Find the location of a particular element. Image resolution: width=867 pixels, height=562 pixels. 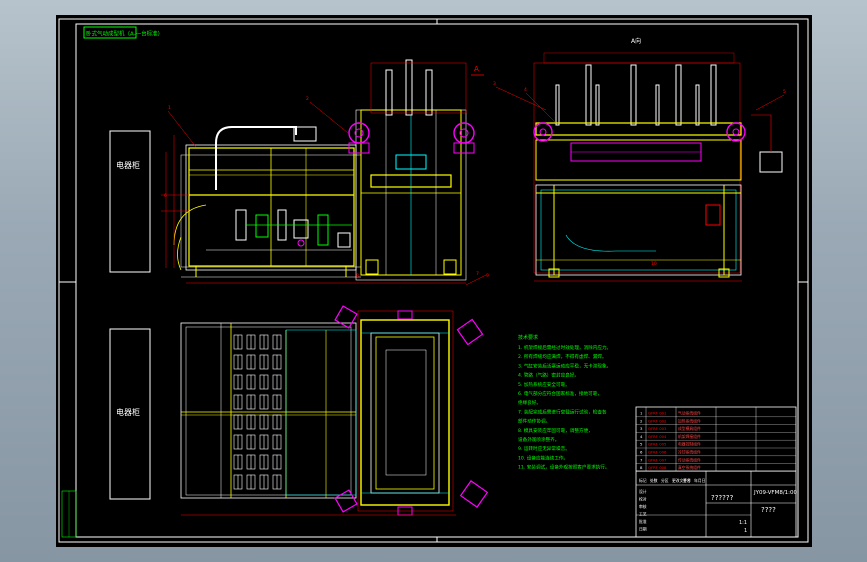

title-label: 日期 is located at coordinates (643, 529).